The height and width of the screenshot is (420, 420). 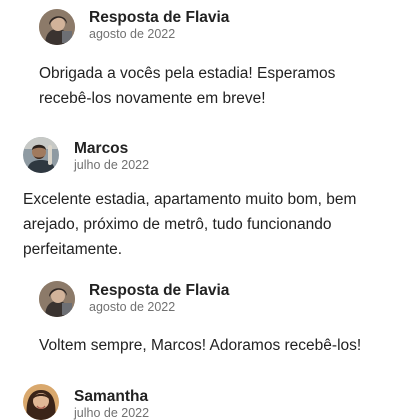 I want to click on samantha-avatar-icon, so click(x=41, y=402).